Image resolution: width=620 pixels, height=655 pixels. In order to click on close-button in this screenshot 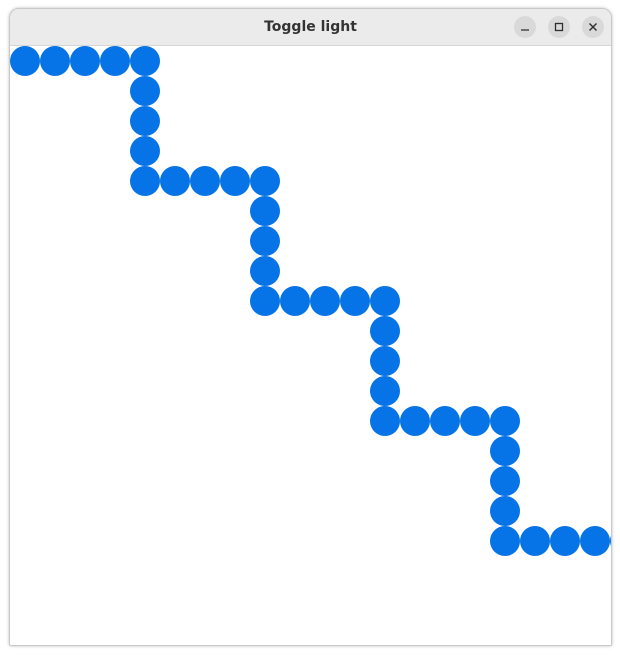, I will do `click(593, 27)`.